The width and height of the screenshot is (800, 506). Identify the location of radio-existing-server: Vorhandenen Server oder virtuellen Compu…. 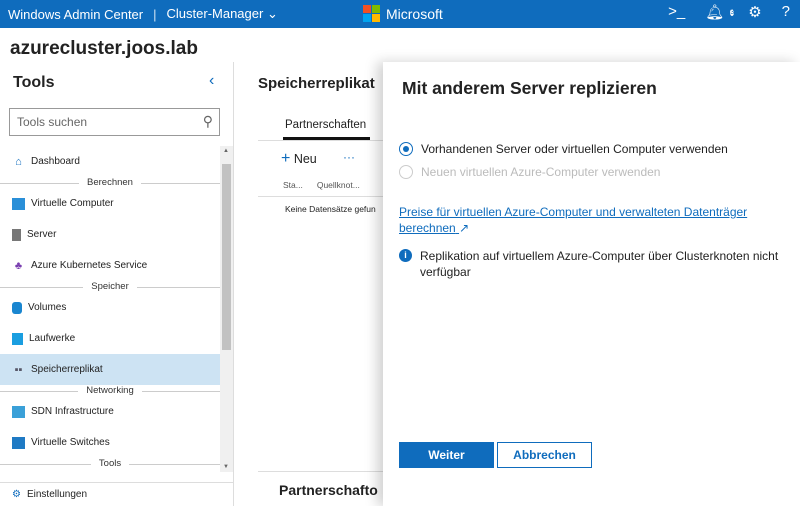
(563, 149).